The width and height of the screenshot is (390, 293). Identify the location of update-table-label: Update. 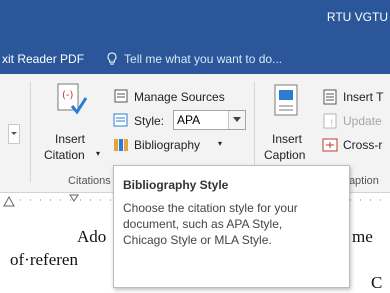
(362, 121).